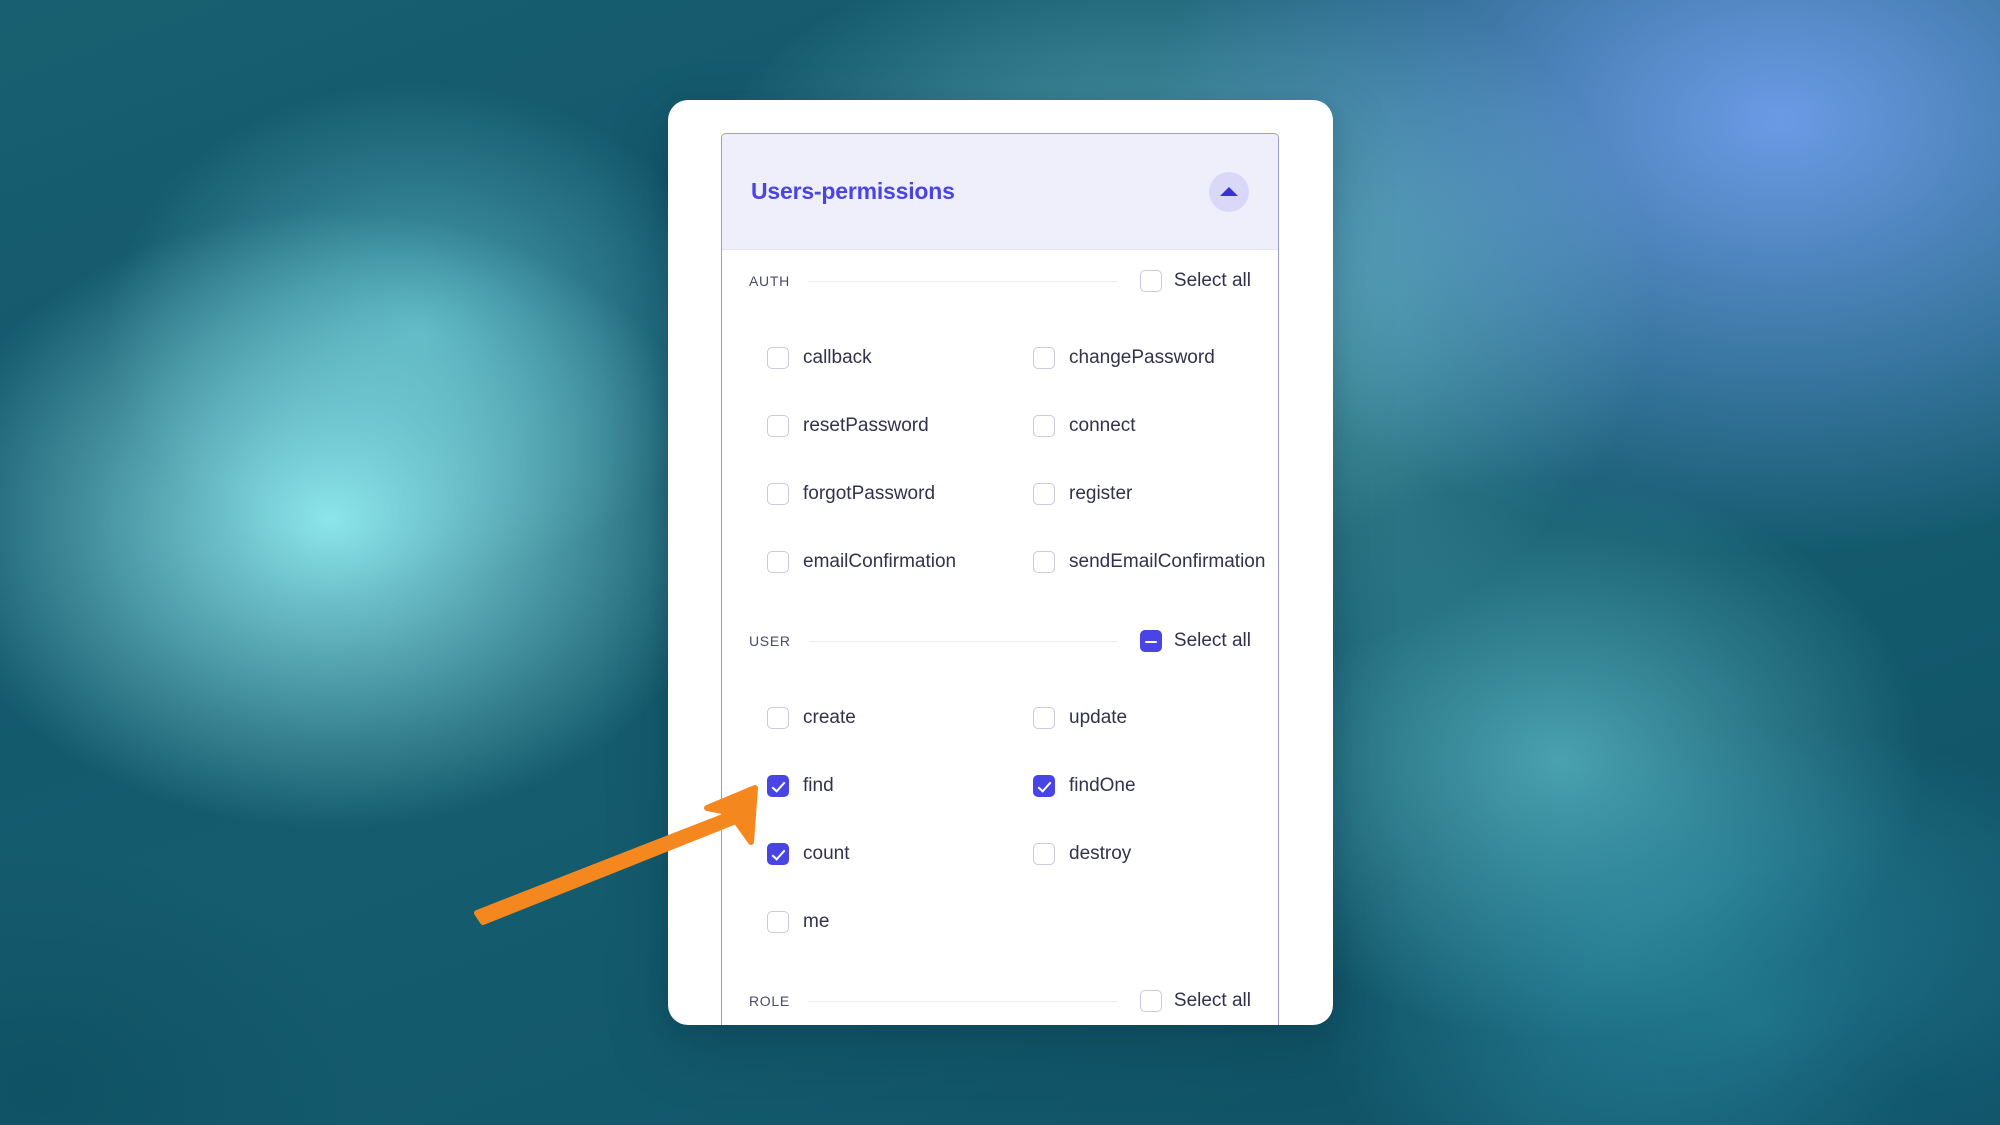 This screenshot has width=2000, height=1125. Describe the element at coordinates (882, 718) in the screenshot. I see `permission-item-create: create` at that location.